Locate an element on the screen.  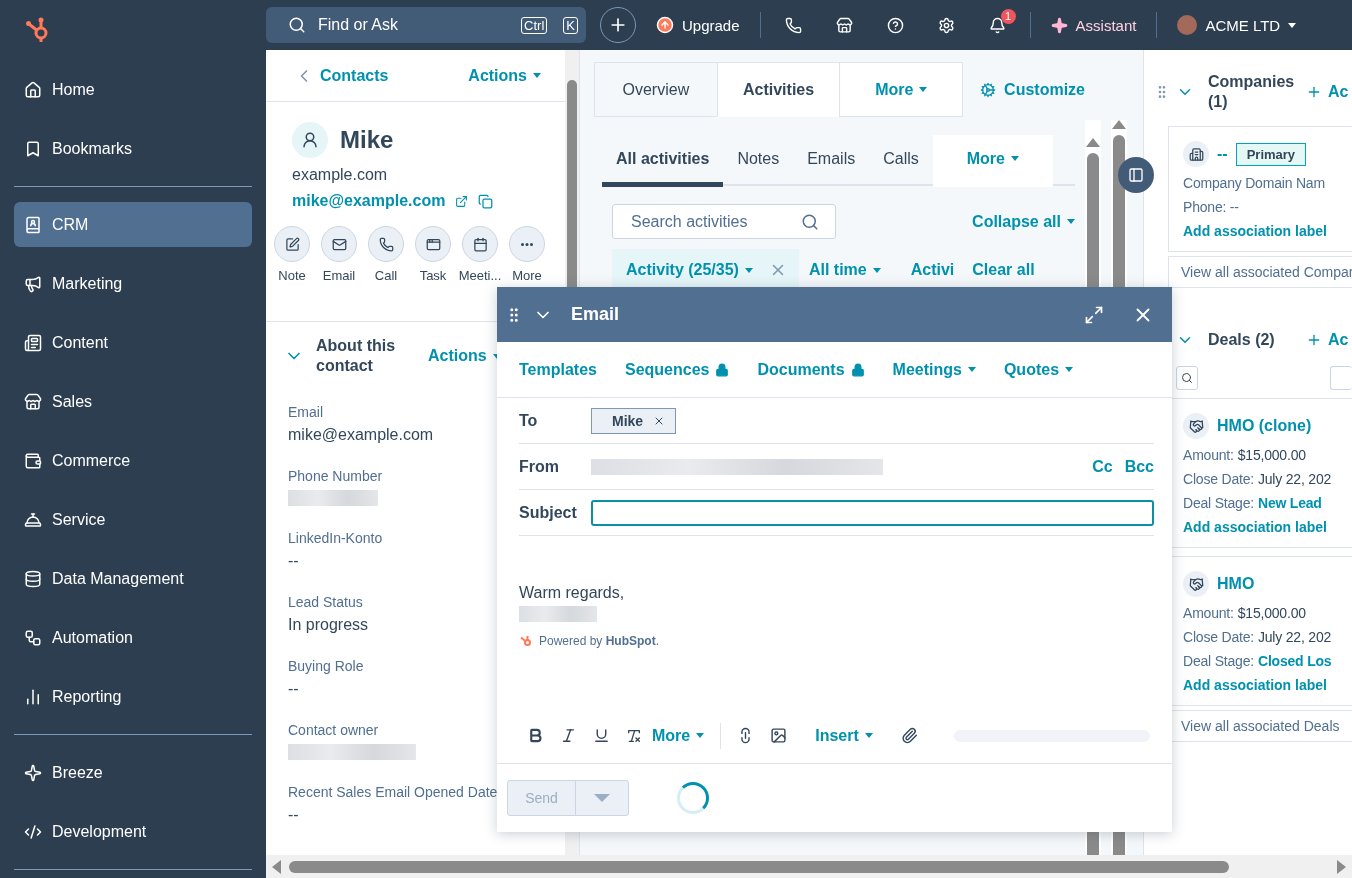
sidebar-item: Data Management is located at coordinates (133, 578).